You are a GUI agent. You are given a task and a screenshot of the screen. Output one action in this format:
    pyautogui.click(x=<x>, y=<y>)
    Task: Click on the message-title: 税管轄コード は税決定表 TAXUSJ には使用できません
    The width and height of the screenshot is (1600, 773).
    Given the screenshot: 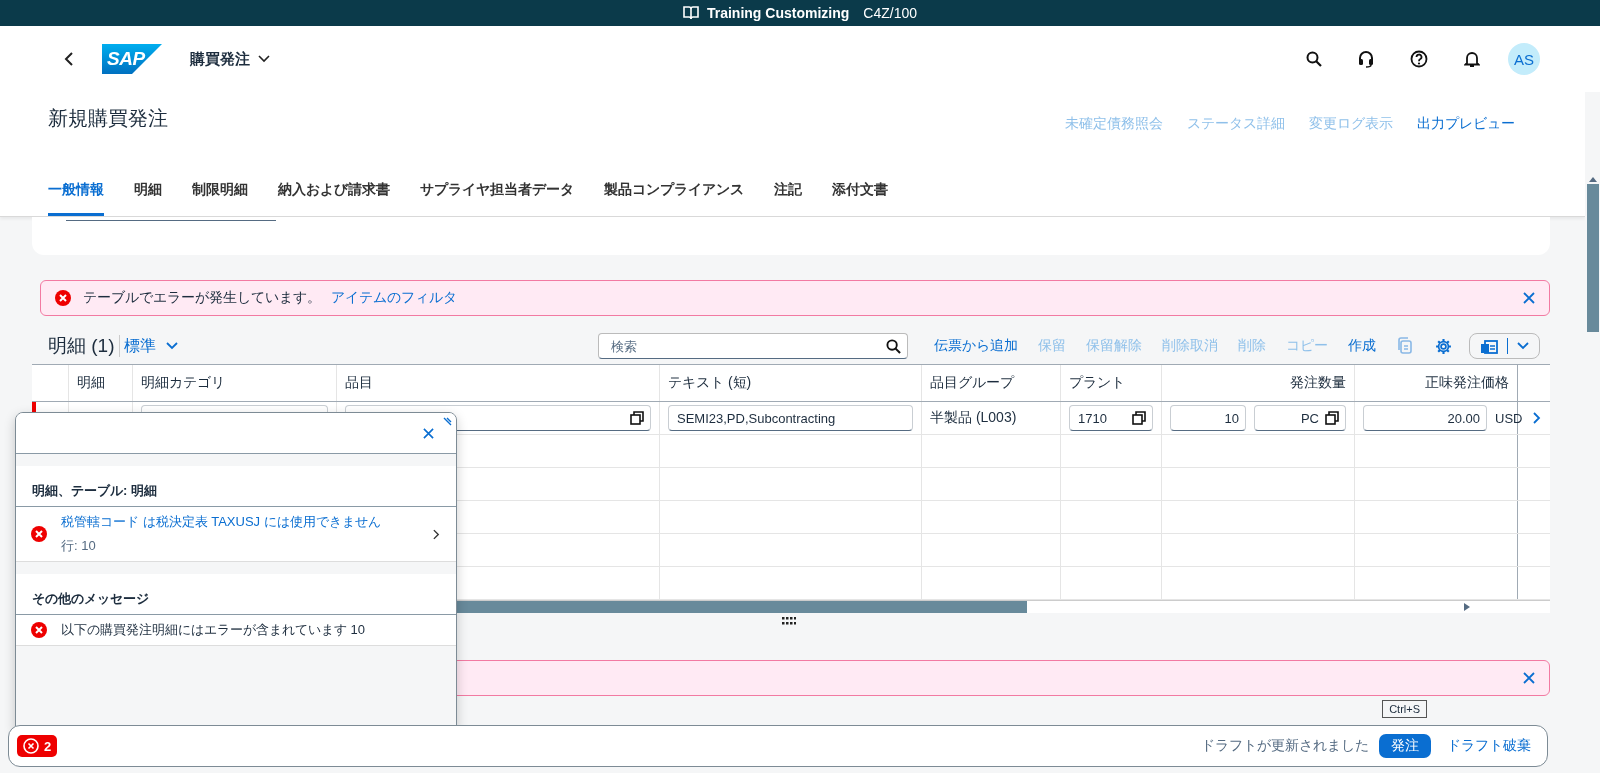 What is the action you would take?
    pyautogui.click(x=221, y=522)
    